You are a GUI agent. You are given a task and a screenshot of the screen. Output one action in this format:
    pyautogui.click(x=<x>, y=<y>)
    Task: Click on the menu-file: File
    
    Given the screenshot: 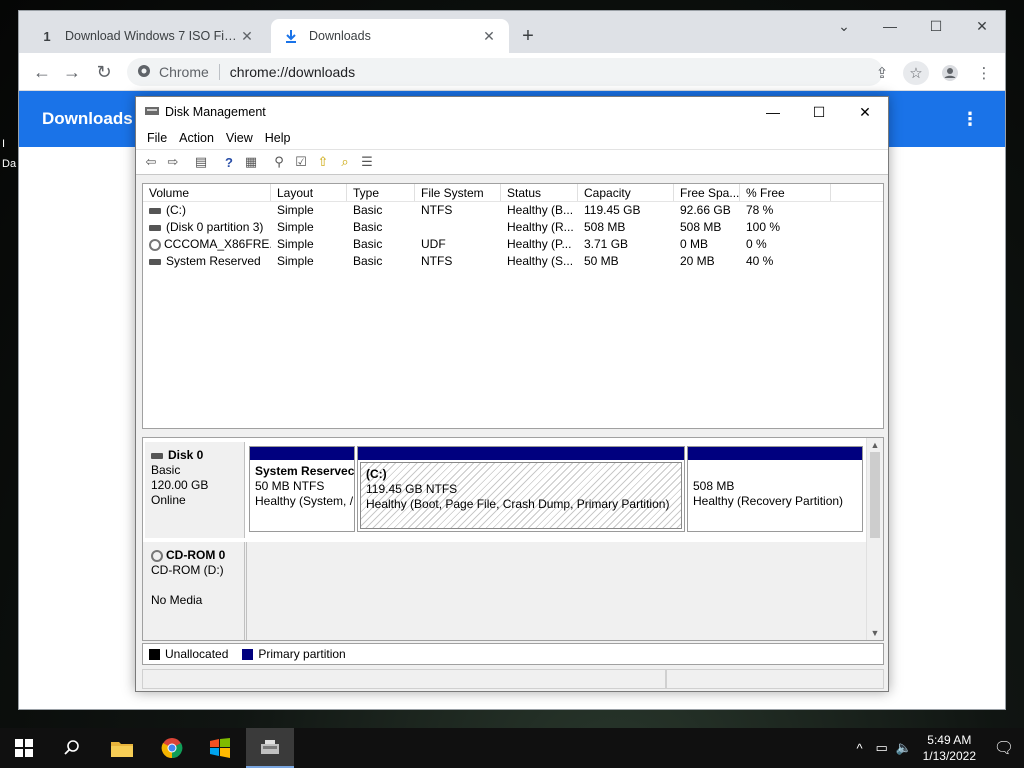 What is the action you would take?
    pyautogui.click(x=157, y=138)
    